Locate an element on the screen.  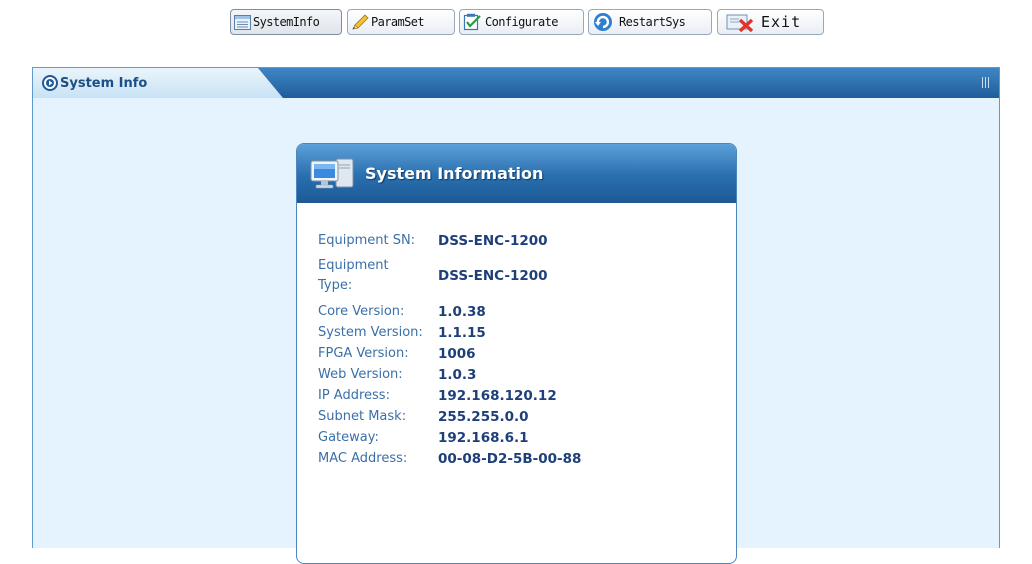
list-item: Equipment SN: DSS-ENC-1200 is located at coordinates (449, 240).